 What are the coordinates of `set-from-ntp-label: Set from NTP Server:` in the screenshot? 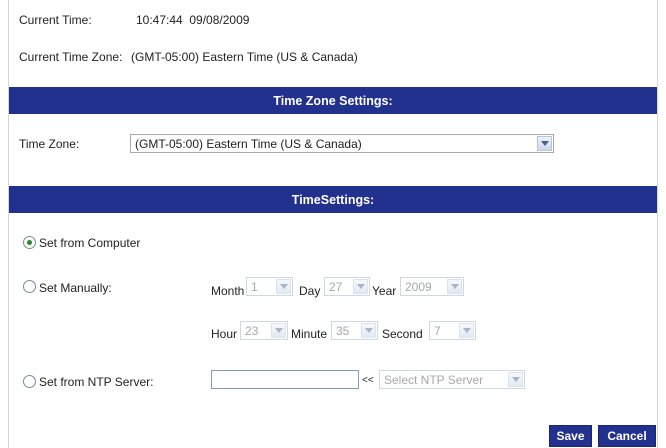 It's located at (96, 382).